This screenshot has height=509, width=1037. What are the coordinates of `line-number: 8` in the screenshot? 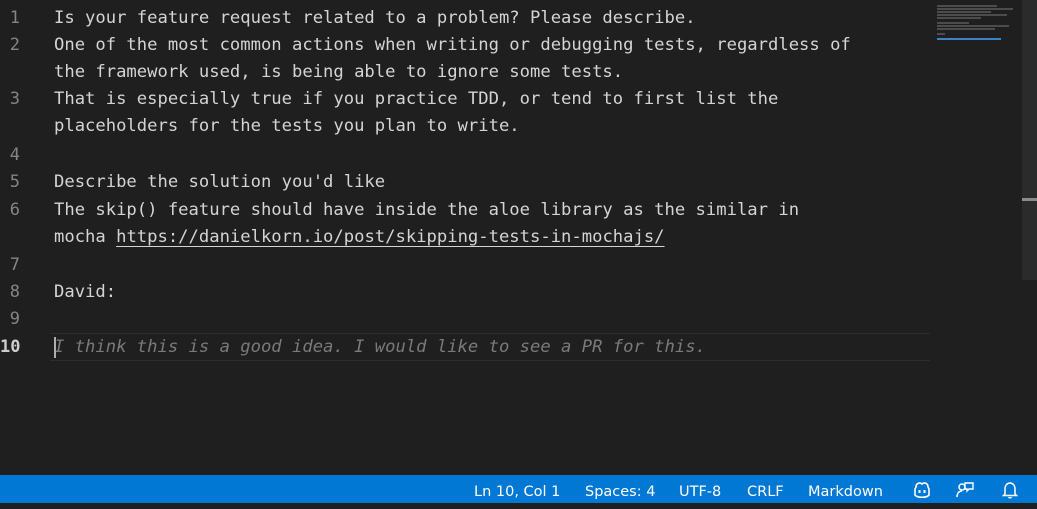 It's located at (14, 292).